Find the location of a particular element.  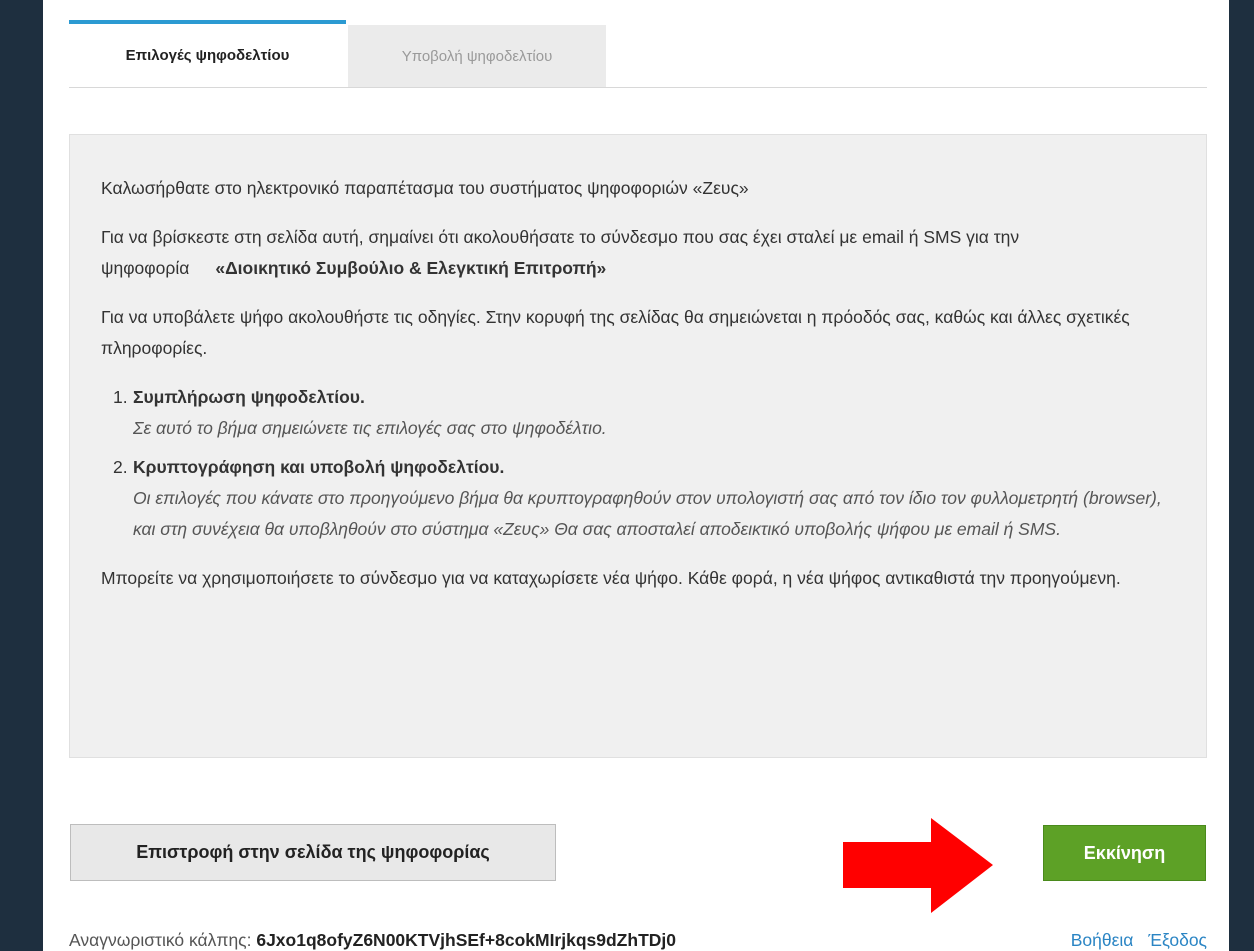

tab-bar: Επιλογές ψηφοδελτίου Υποβολή ψηφοδελτίου is located at coordinates (638, 54).